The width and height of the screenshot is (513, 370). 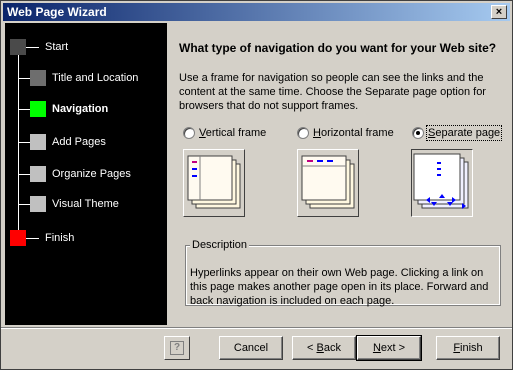 I want to click on step-start: Start, so click(x=86, y=48).